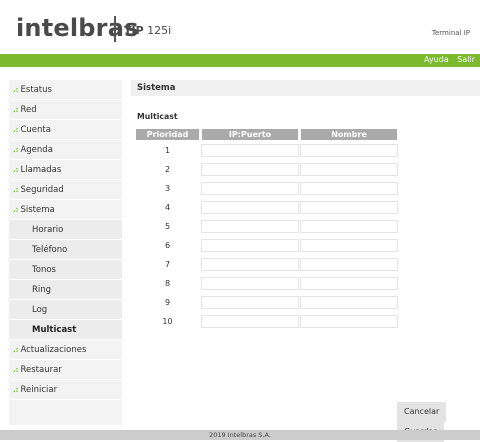 The height and width of the screenshot is (442, 480). Describe the element at coordinates (65, 270) in the screenshot. I see `sidebar-subitem-tonos: Tonos` at that location.